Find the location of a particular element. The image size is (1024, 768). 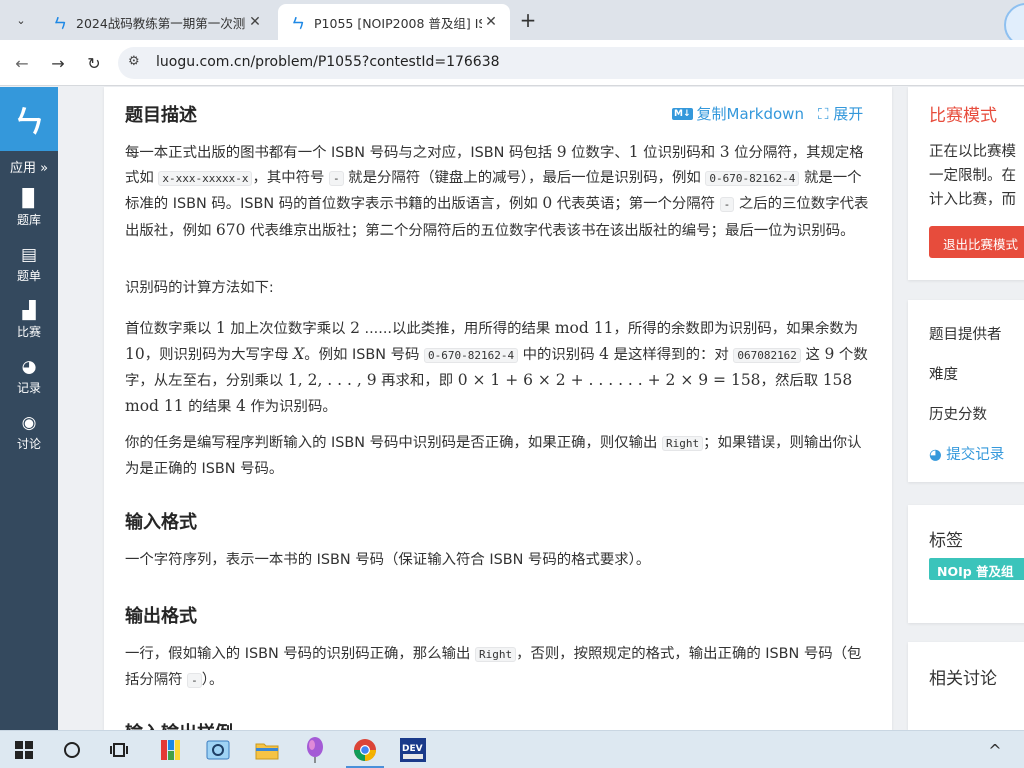

inline-code: 067082162 is located at coordinates (767, 355).